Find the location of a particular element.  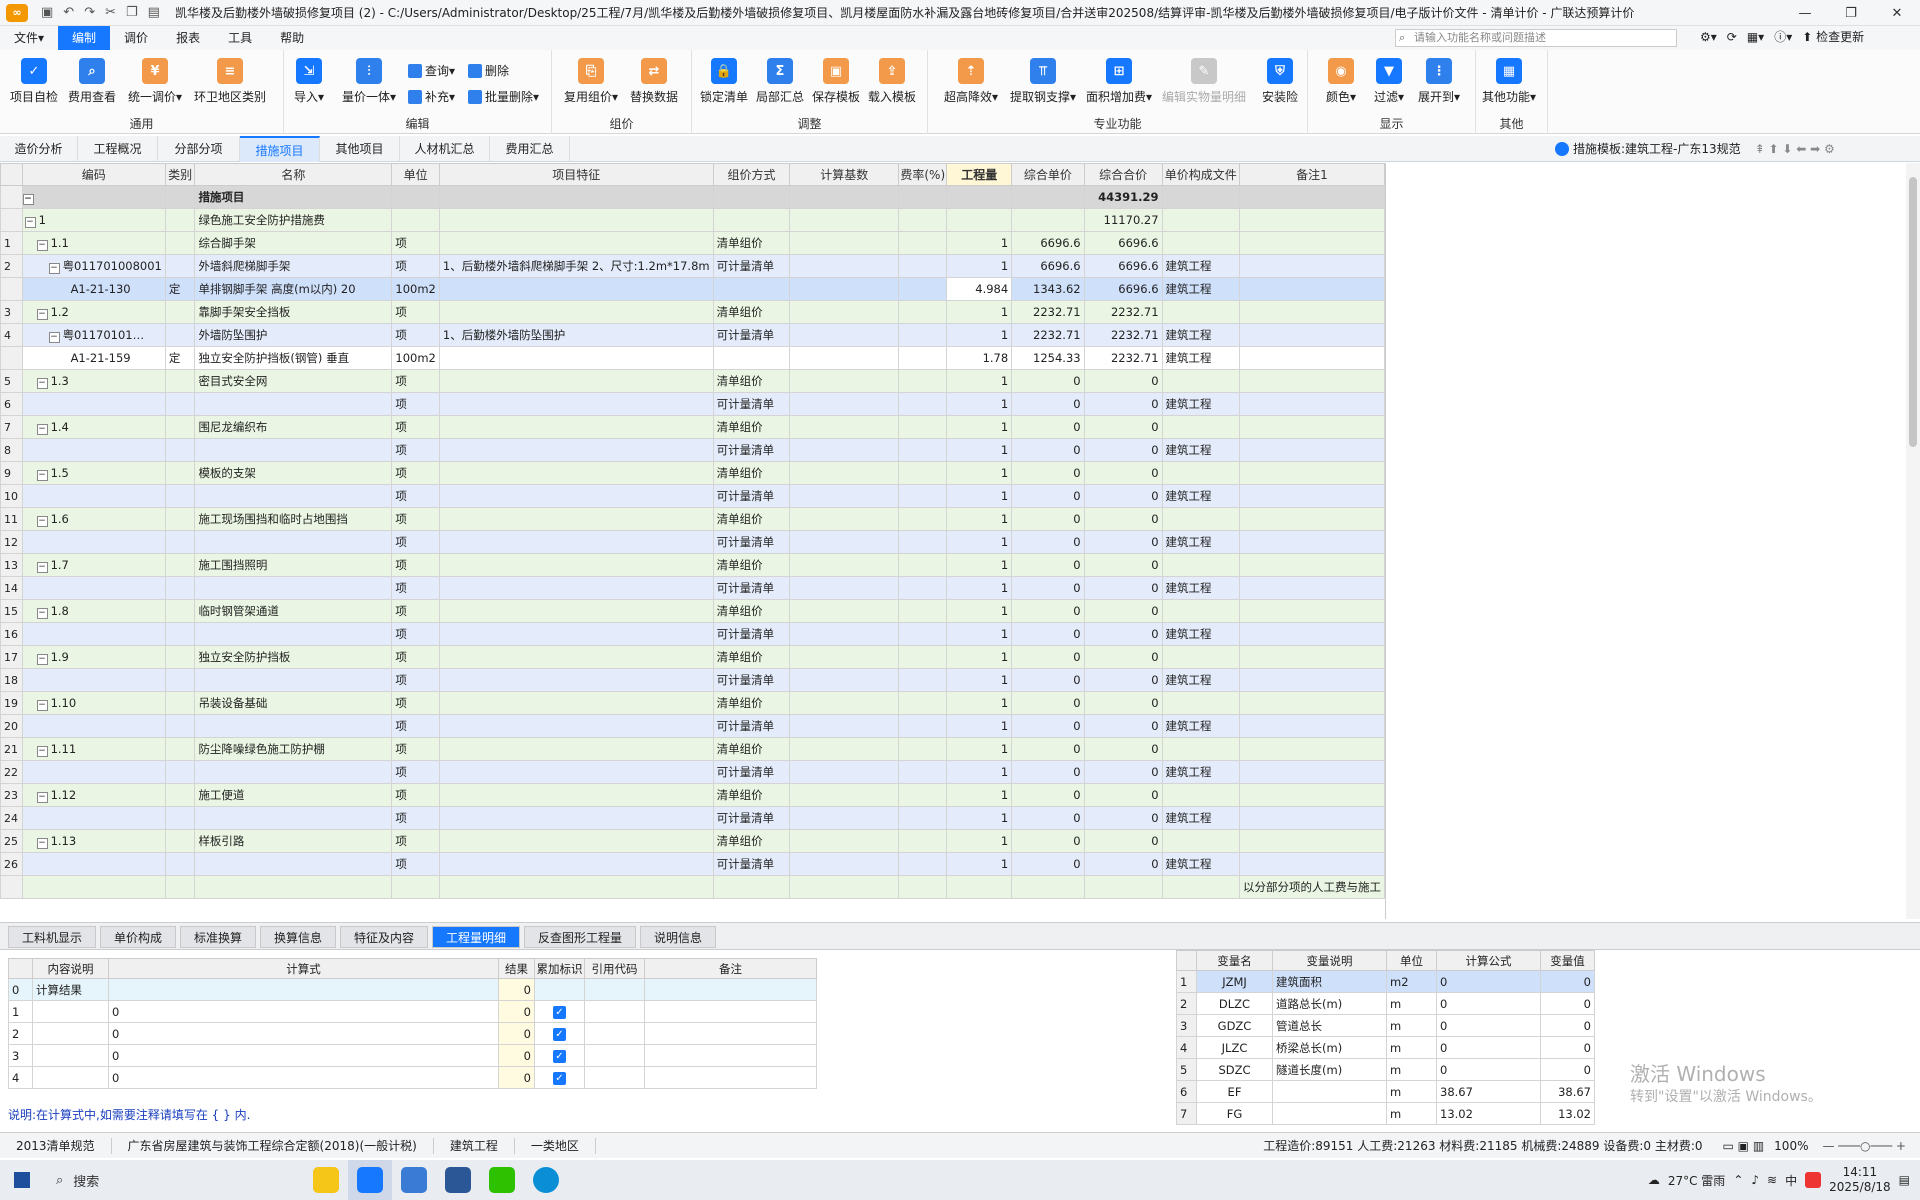

cell-total: 2232.71 is located at coordinates (1123, 358).